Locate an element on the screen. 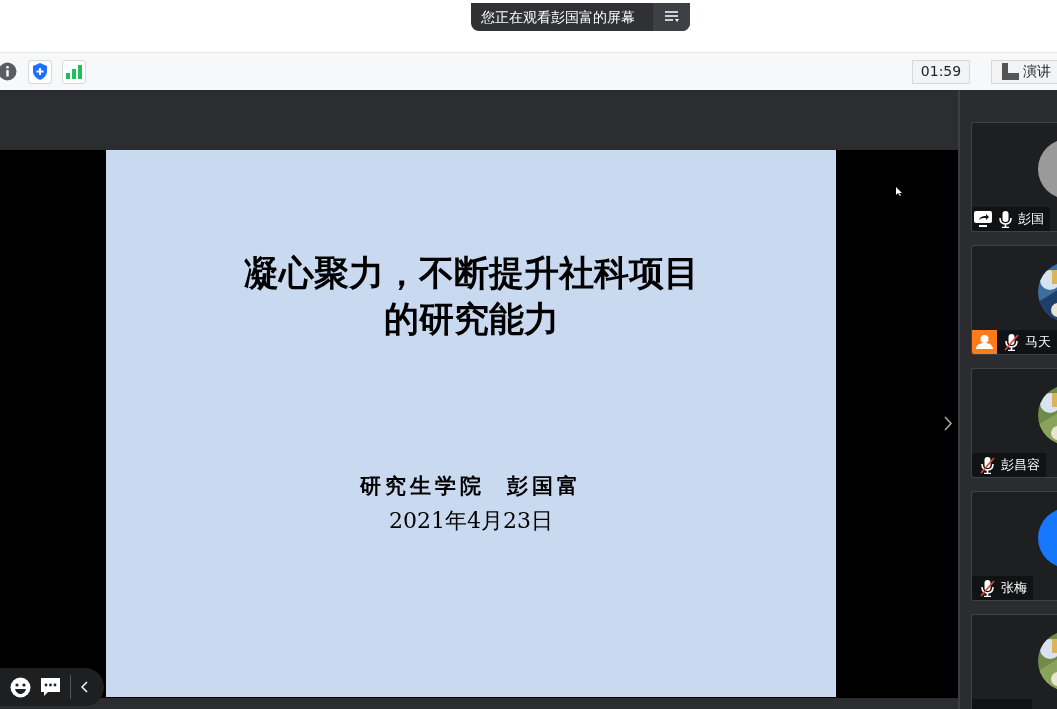 The width and height of the screenshot is (1057, 709). video-tile: 彭昌容 is located at coordinates (1014, 423).